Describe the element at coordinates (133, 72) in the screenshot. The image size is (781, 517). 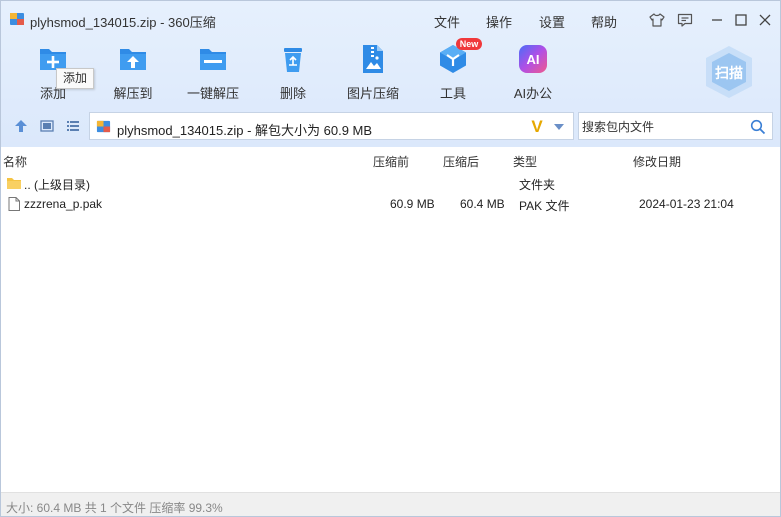
I see `extract-to-button: 解压到` at that location.